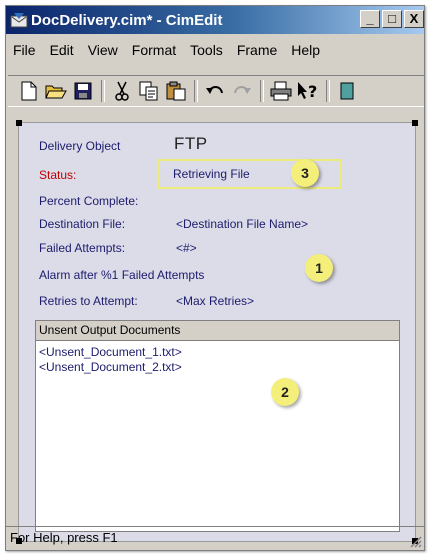  What do you see at coordinates (62, 50) in the screenshot?
I see `menu-edit: Edit` at bounding box center [62, 50].